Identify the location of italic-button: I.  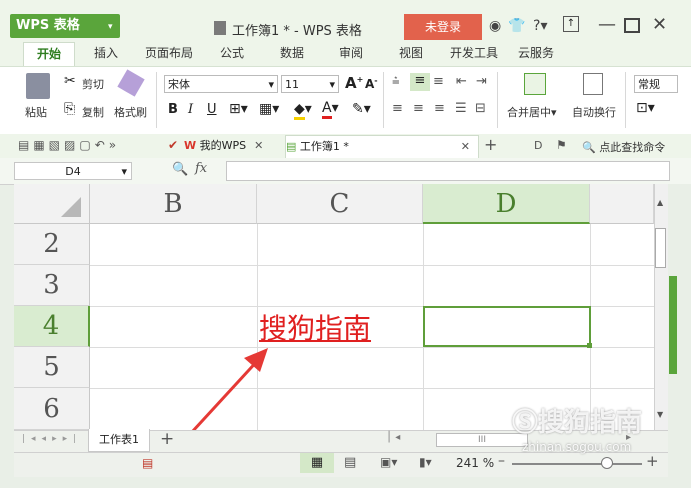
(190, 109).